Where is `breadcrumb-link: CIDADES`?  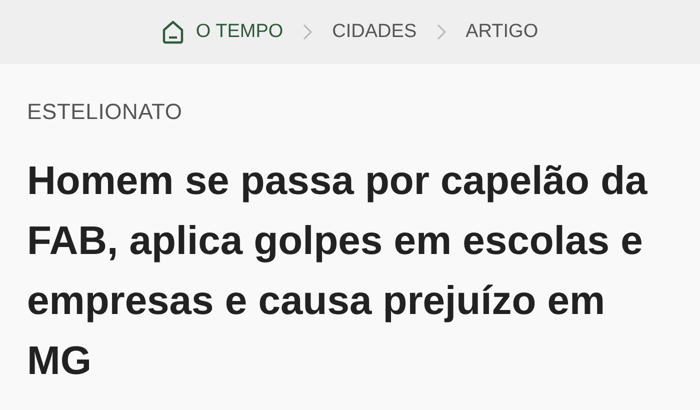 breadcrumb-link: CIDADES is located at coordinates (374, 32).